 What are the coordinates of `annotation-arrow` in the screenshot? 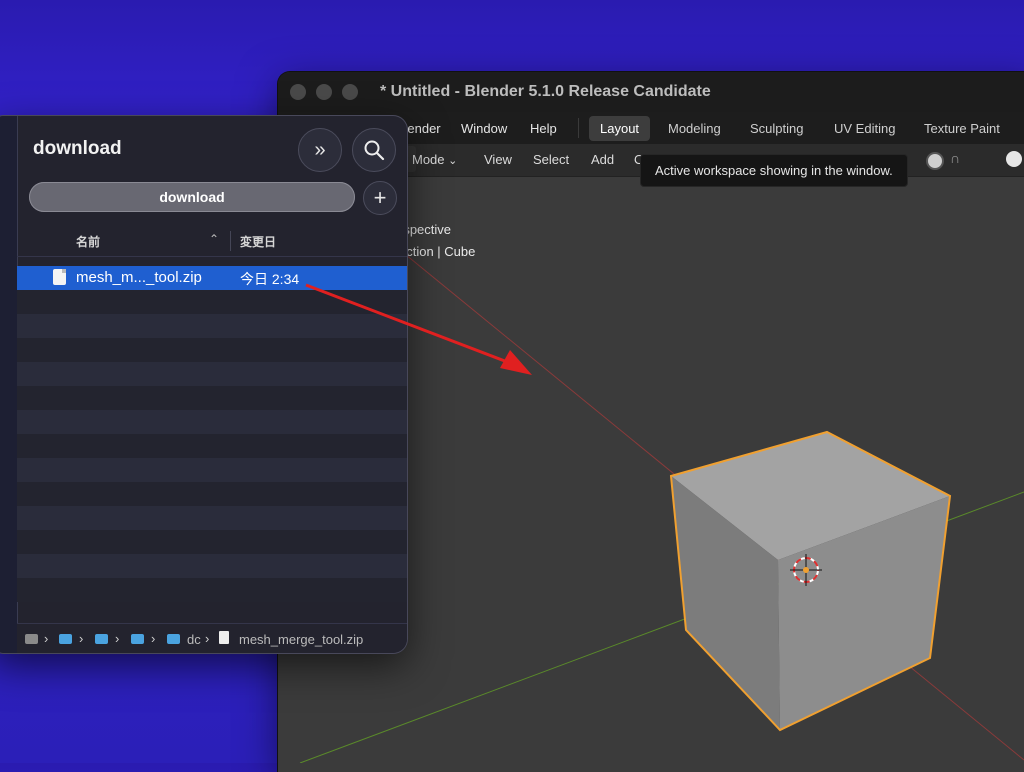 It's located at (418, 329).